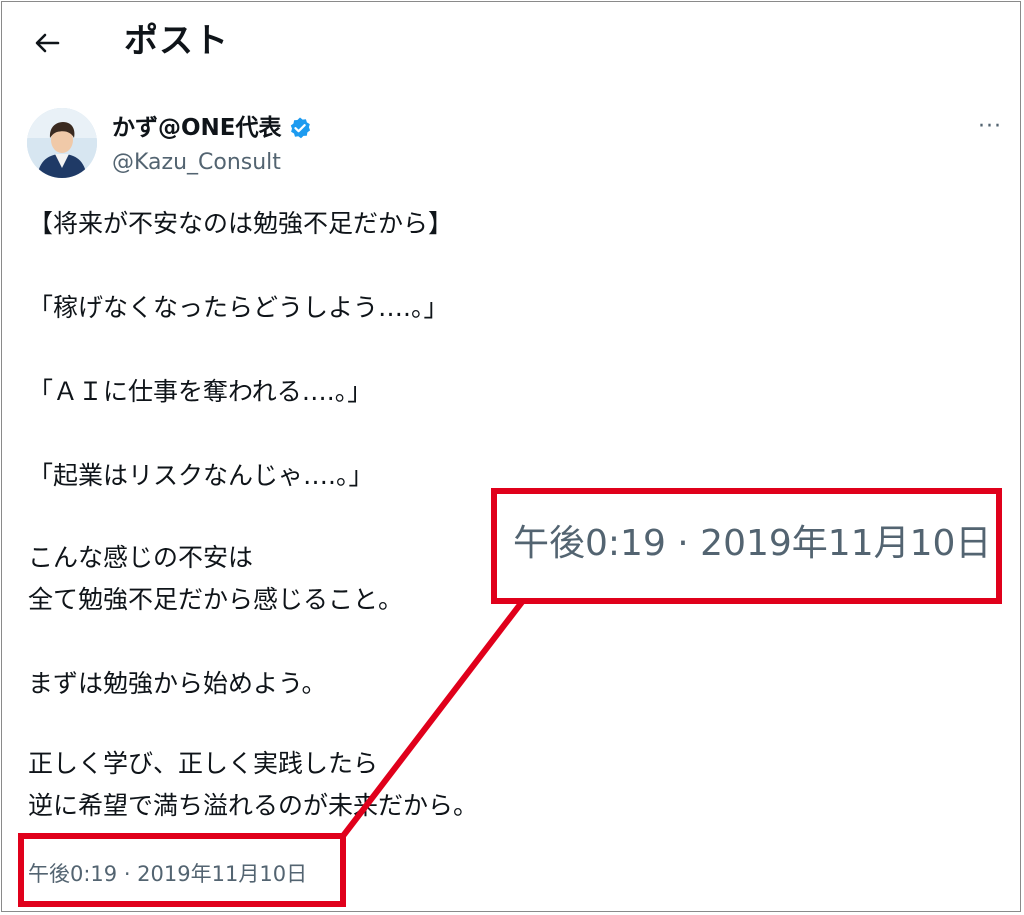  What do you see at coordinates (182, 870) in the screenshot?
I see `timestamp-highlight-box` at bounding box center [182, 870].